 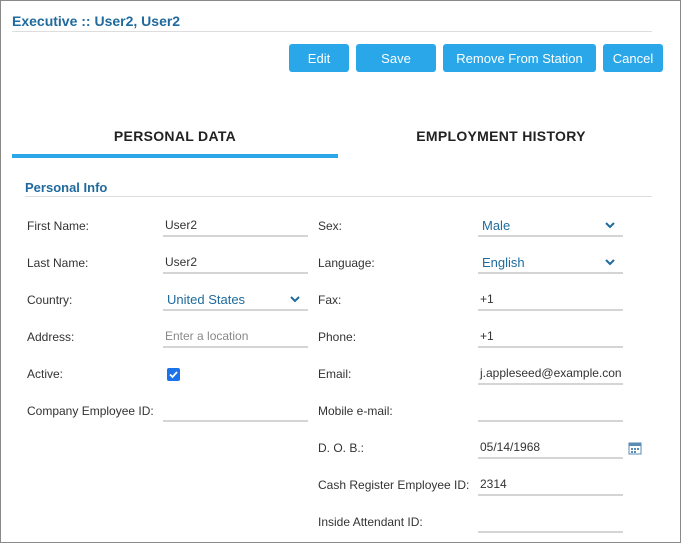 What do you see at coordinates (337, 337) in the screenshot?
I see `phone-label: Phone:` at bounding box center [337, 337].